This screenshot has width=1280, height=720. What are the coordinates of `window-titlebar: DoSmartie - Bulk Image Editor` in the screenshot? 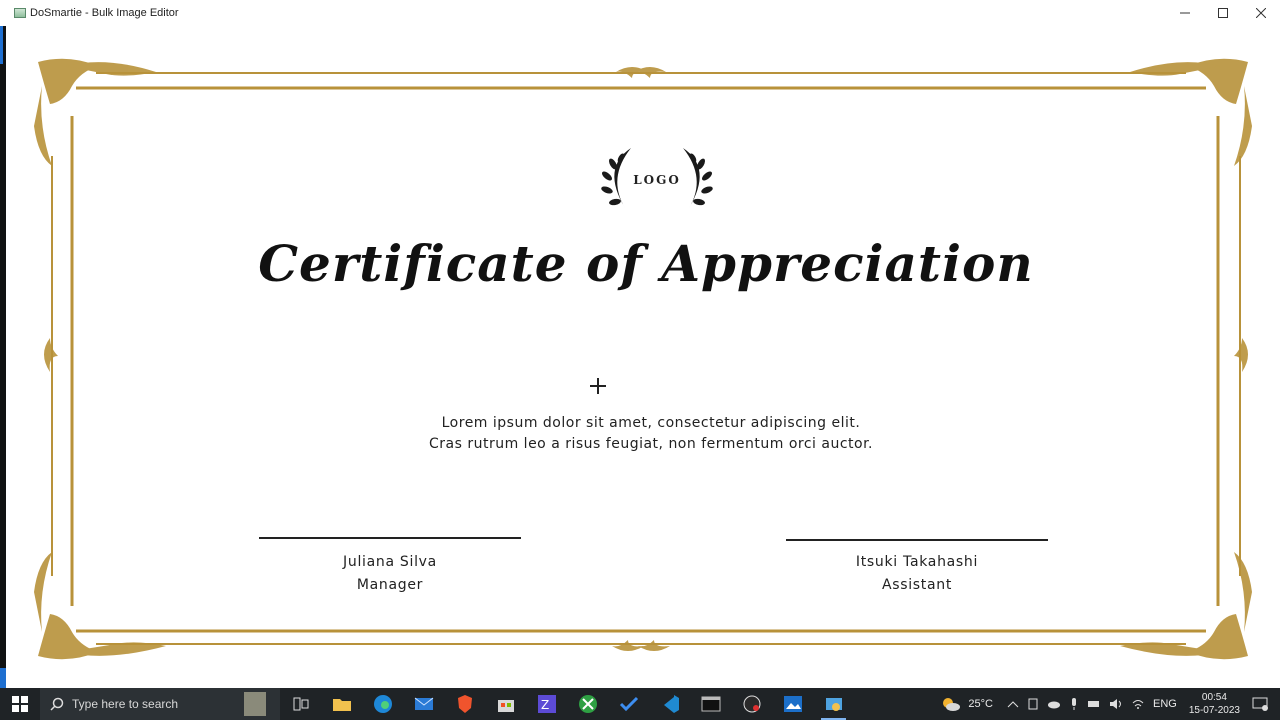 It's located at (640, 13).